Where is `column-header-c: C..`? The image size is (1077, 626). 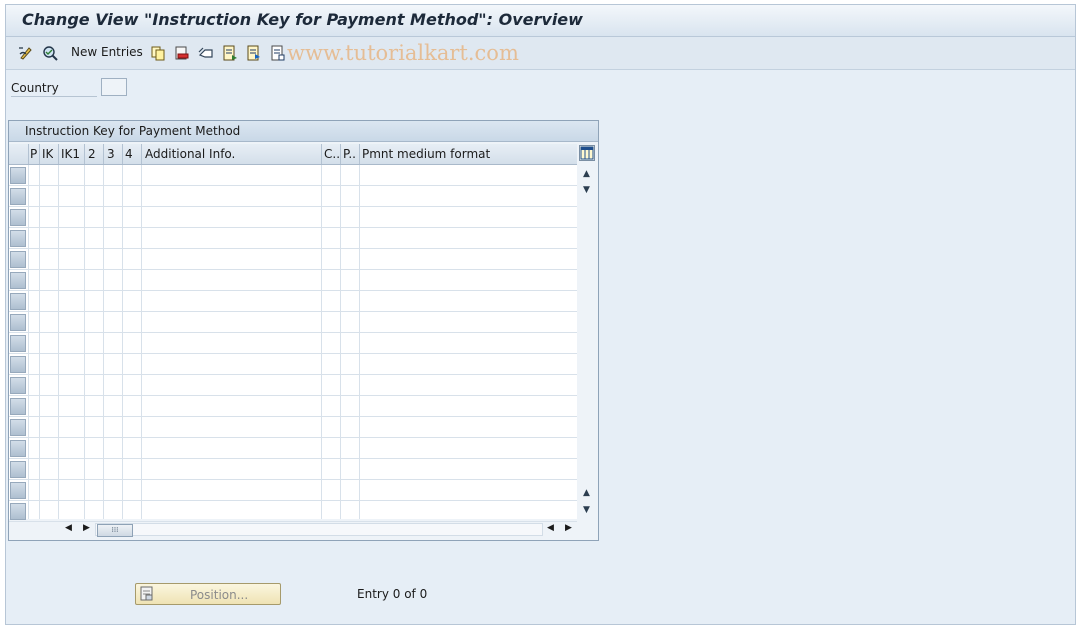
column-header-c: C.. is located at coordinates (332, 154).